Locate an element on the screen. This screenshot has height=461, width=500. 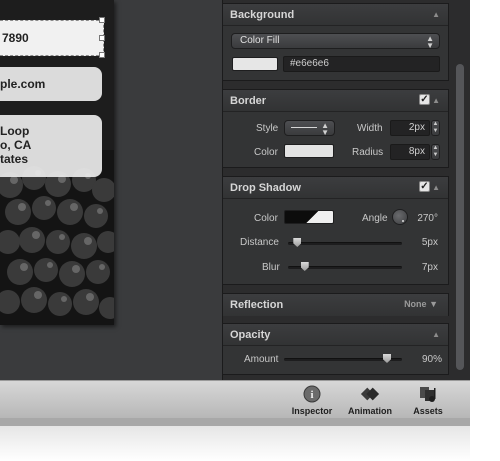
shadow-angle-label: Angle is located at coordinates (375, 218).